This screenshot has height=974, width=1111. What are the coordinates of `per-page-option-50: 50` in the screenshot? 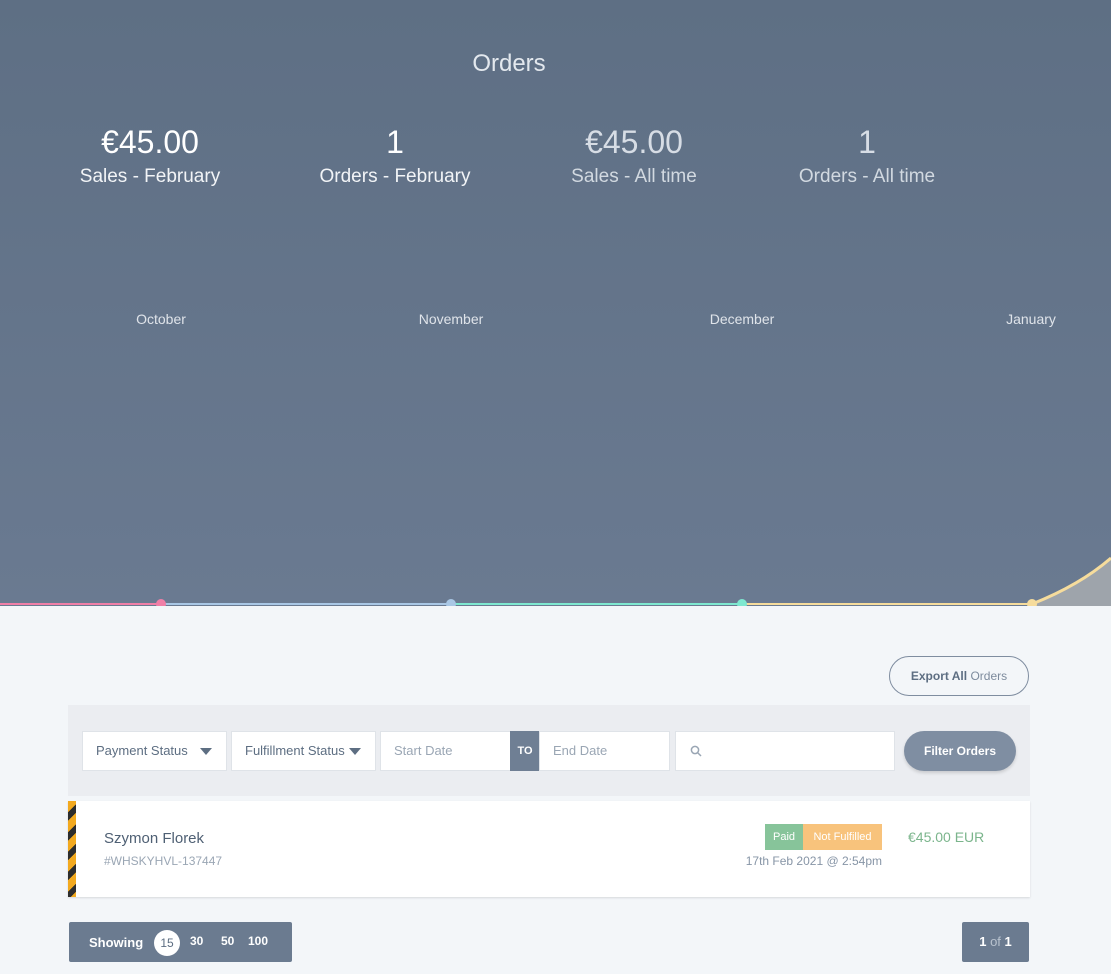 It's located at (227, 941).